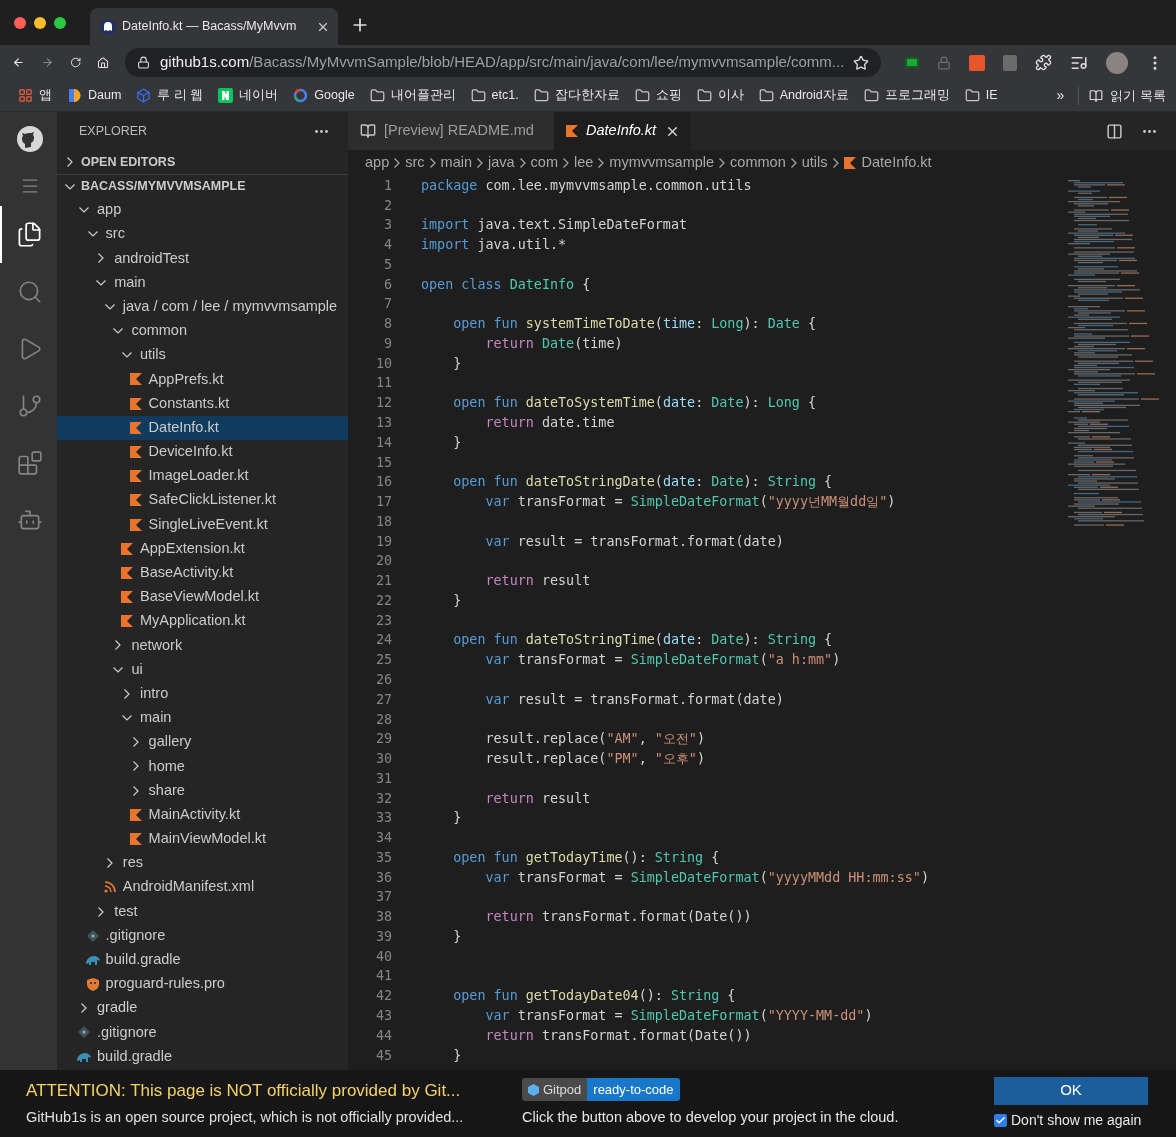 The width and height of the screenshot is (1176, 1137). What do you see at coordinates (584, 163) in the screenshot?
I see `breadcrumb-item: lee` at bounding box center [584, 163].